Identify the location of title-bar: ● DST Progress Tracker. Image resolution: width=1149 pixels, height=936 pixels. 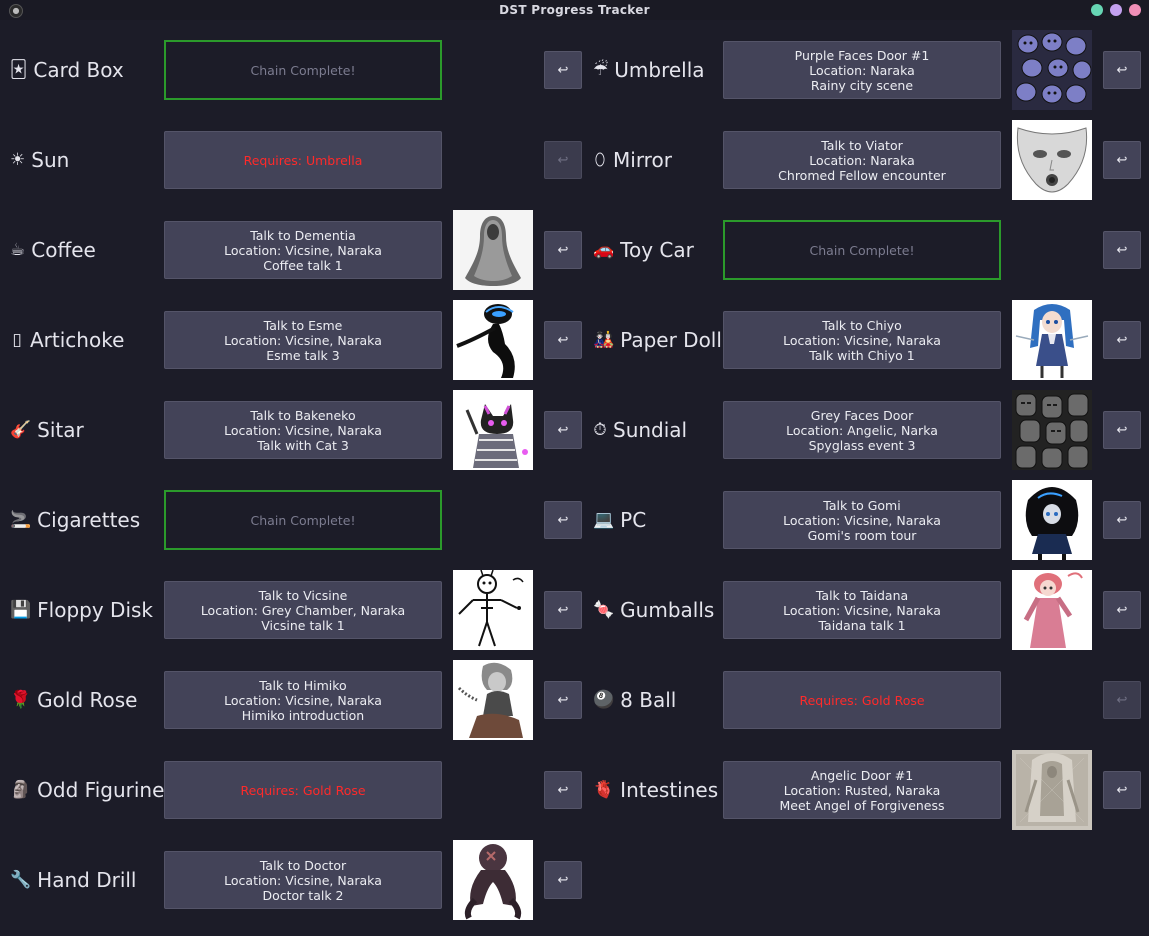
(574, 10).